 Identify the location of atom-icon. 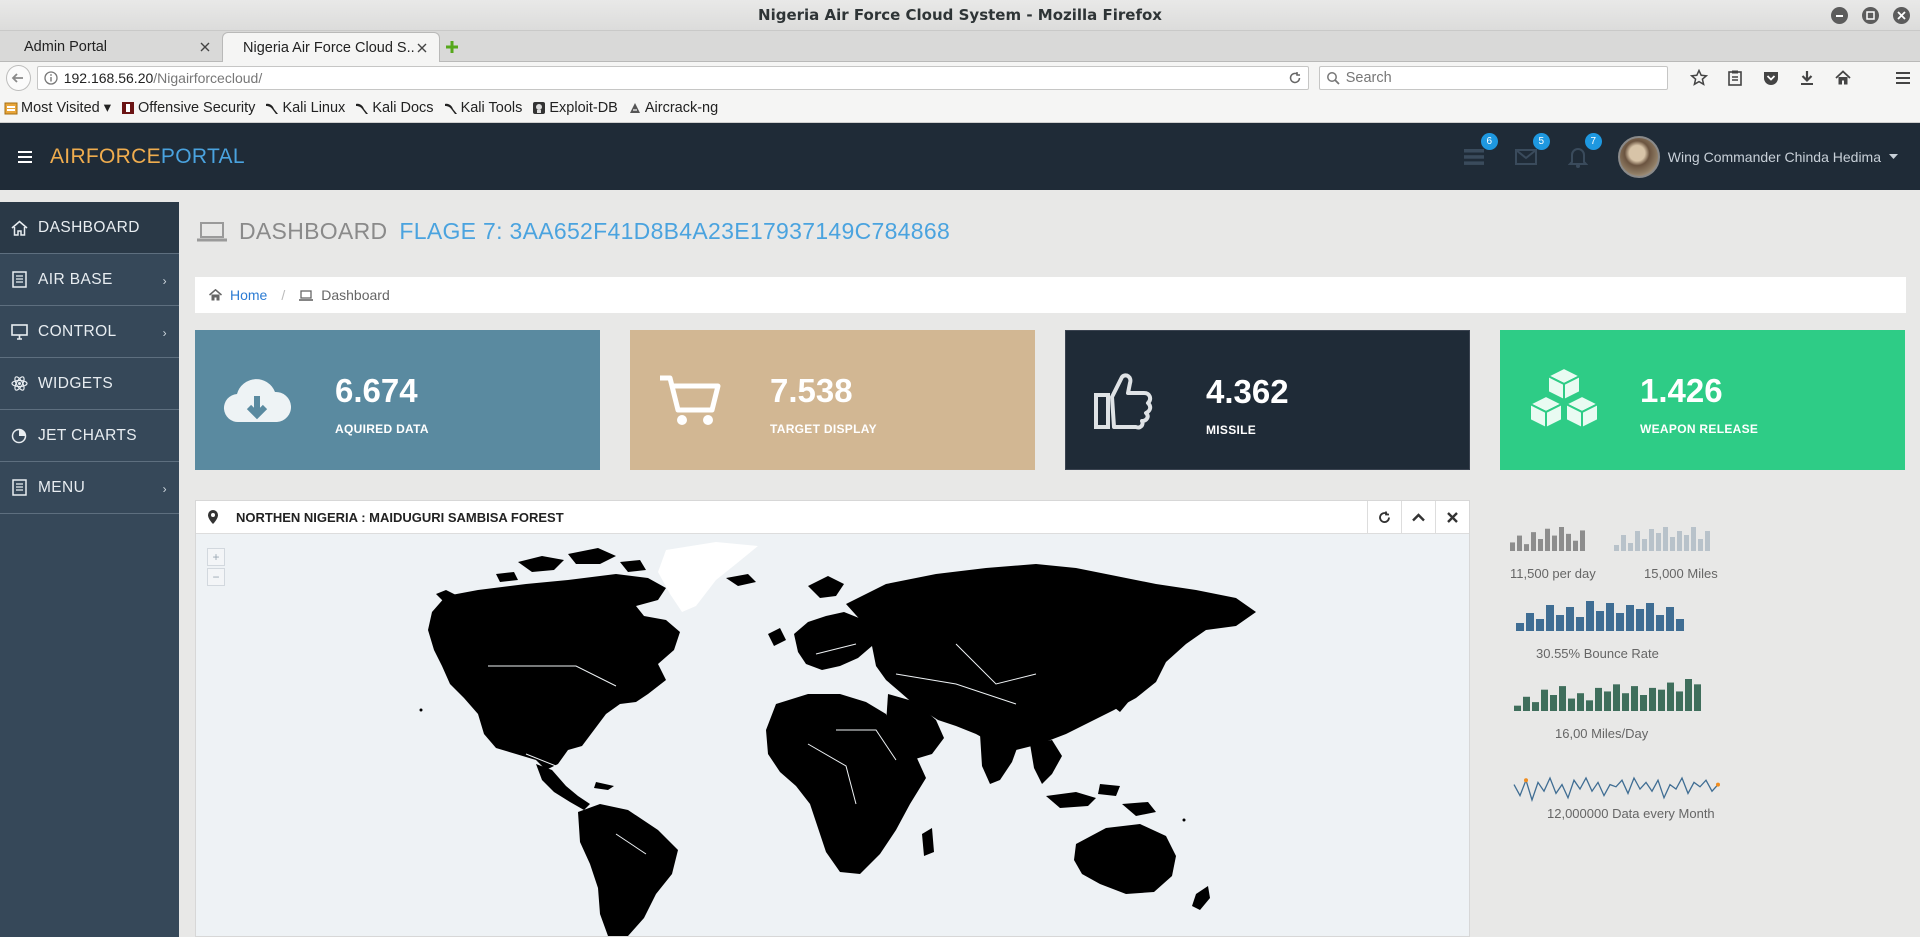
(19, 383).